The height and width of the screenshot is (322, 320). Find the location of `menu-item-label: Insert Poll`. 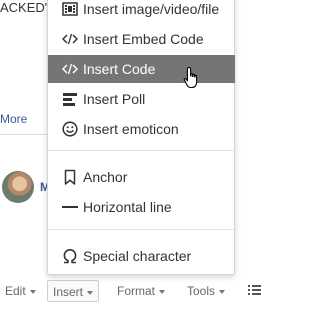

menu-item-label: Insert Poll is located at coordinates (114, 99).